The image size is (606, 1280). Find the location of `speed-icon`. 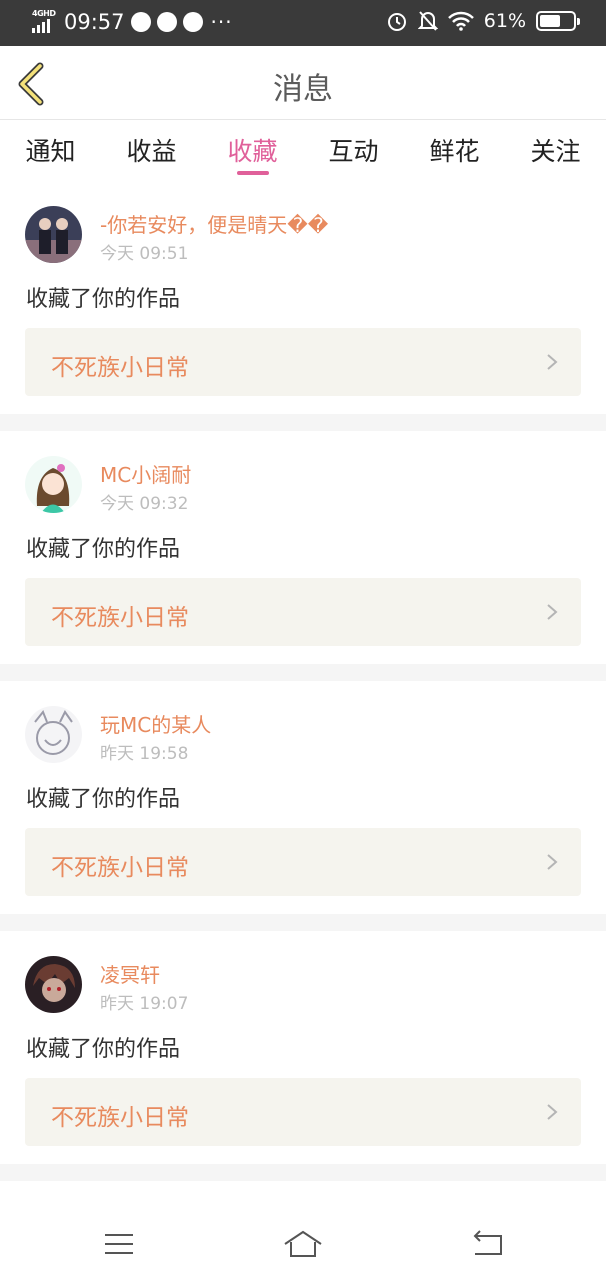

speed-icon is located at coordinates (140, 22).